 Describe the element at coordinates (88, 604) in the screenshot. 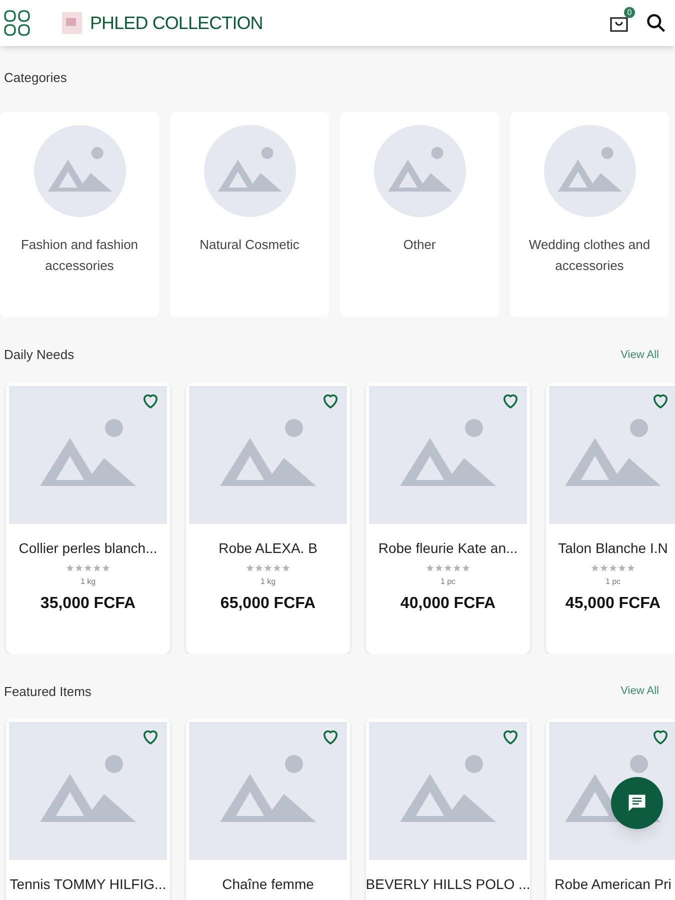

I see `product-price: 35,000 FCFA` at that location.